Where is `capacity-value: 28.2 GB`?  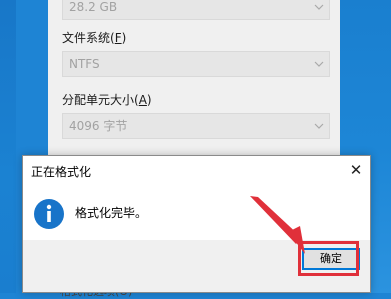
capacity-value: 28.2 GB is located at coordinates (93, 7).